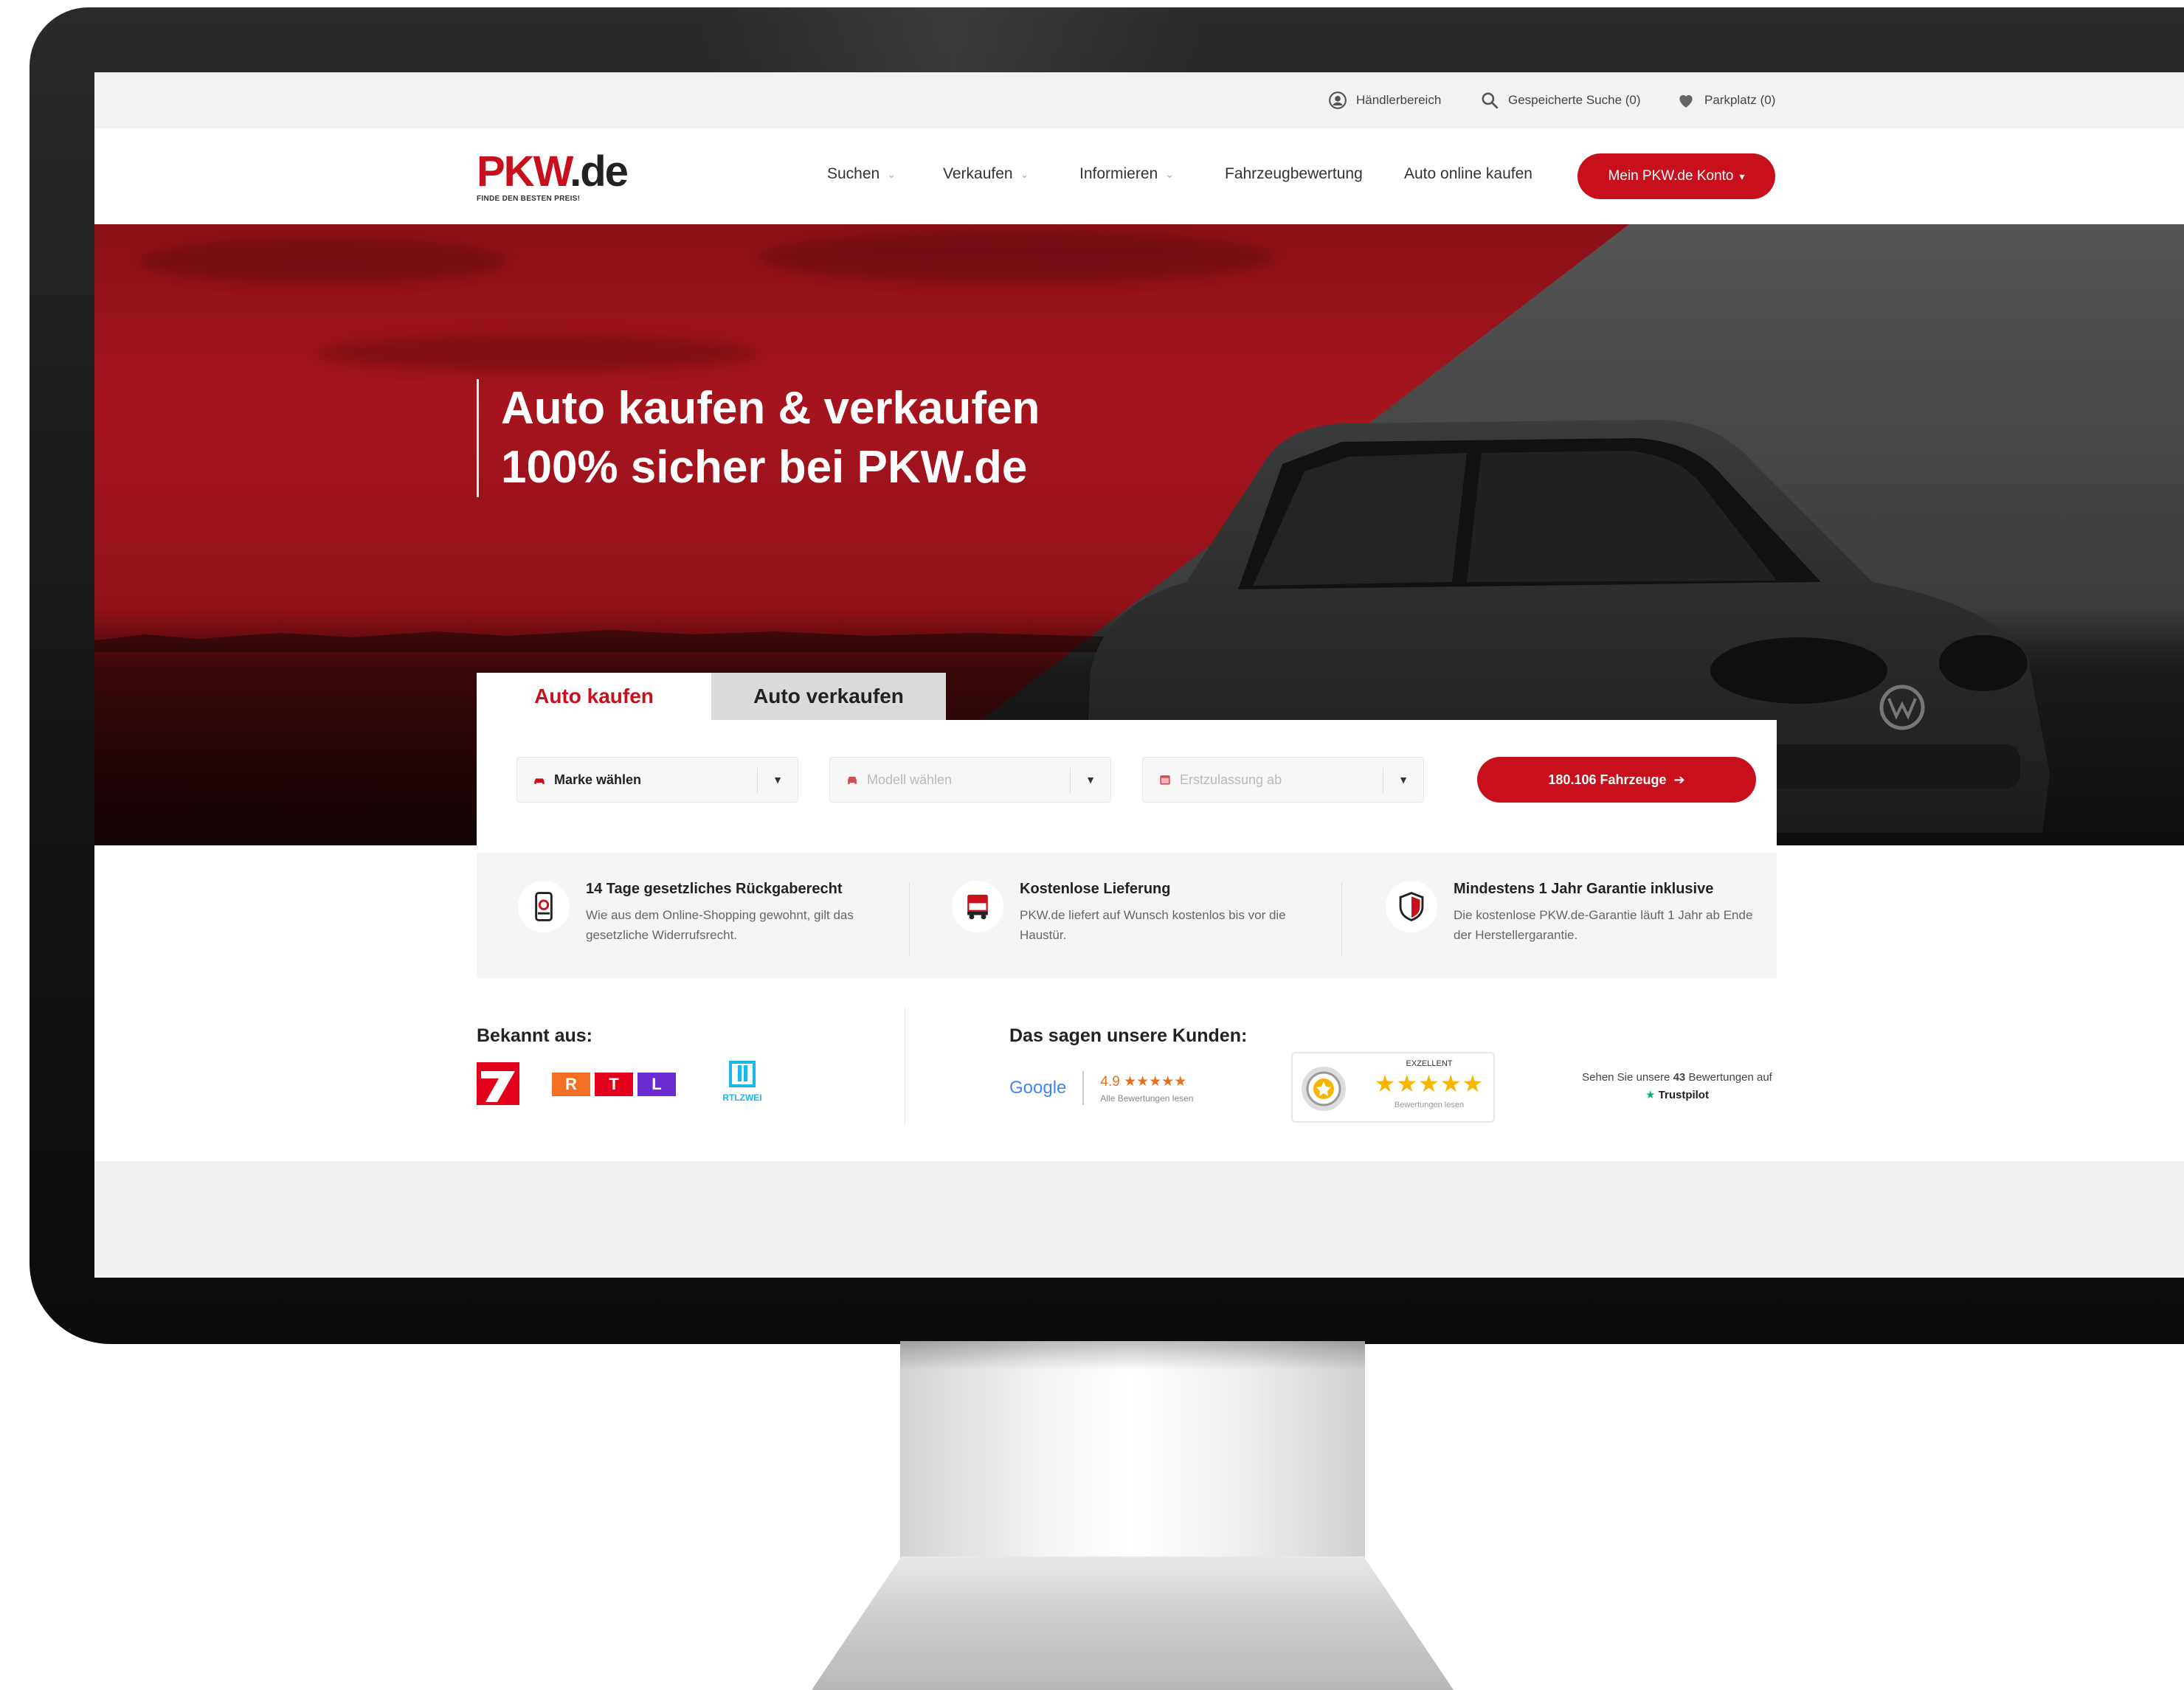 The image size is (2184, 1690). I want to click on hero-headline-line2: 100% sicher bei PKW.de, so click(765, 468).